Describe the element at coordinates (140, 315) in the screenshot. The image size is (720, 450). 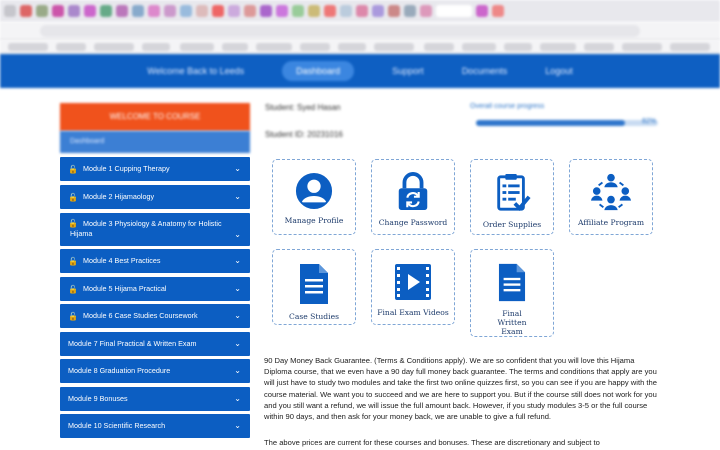
I see `module-label: Module 6 Case Studies Coursework` at that location.